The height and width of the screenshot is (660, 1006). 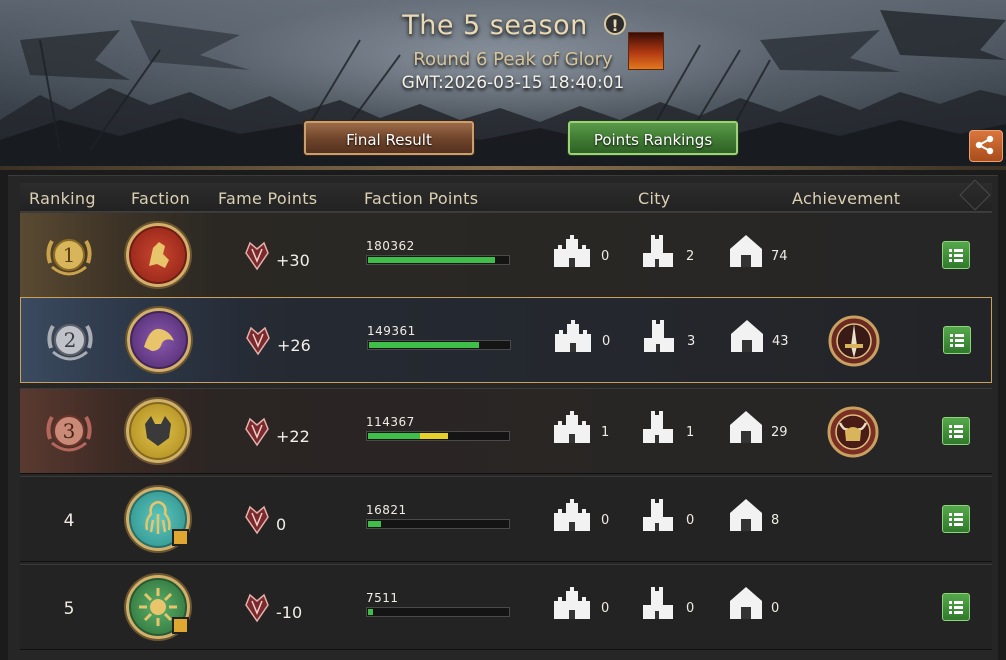 I want to click on bronze-rank-medal-icon: 3, so click(x=69, y=433).